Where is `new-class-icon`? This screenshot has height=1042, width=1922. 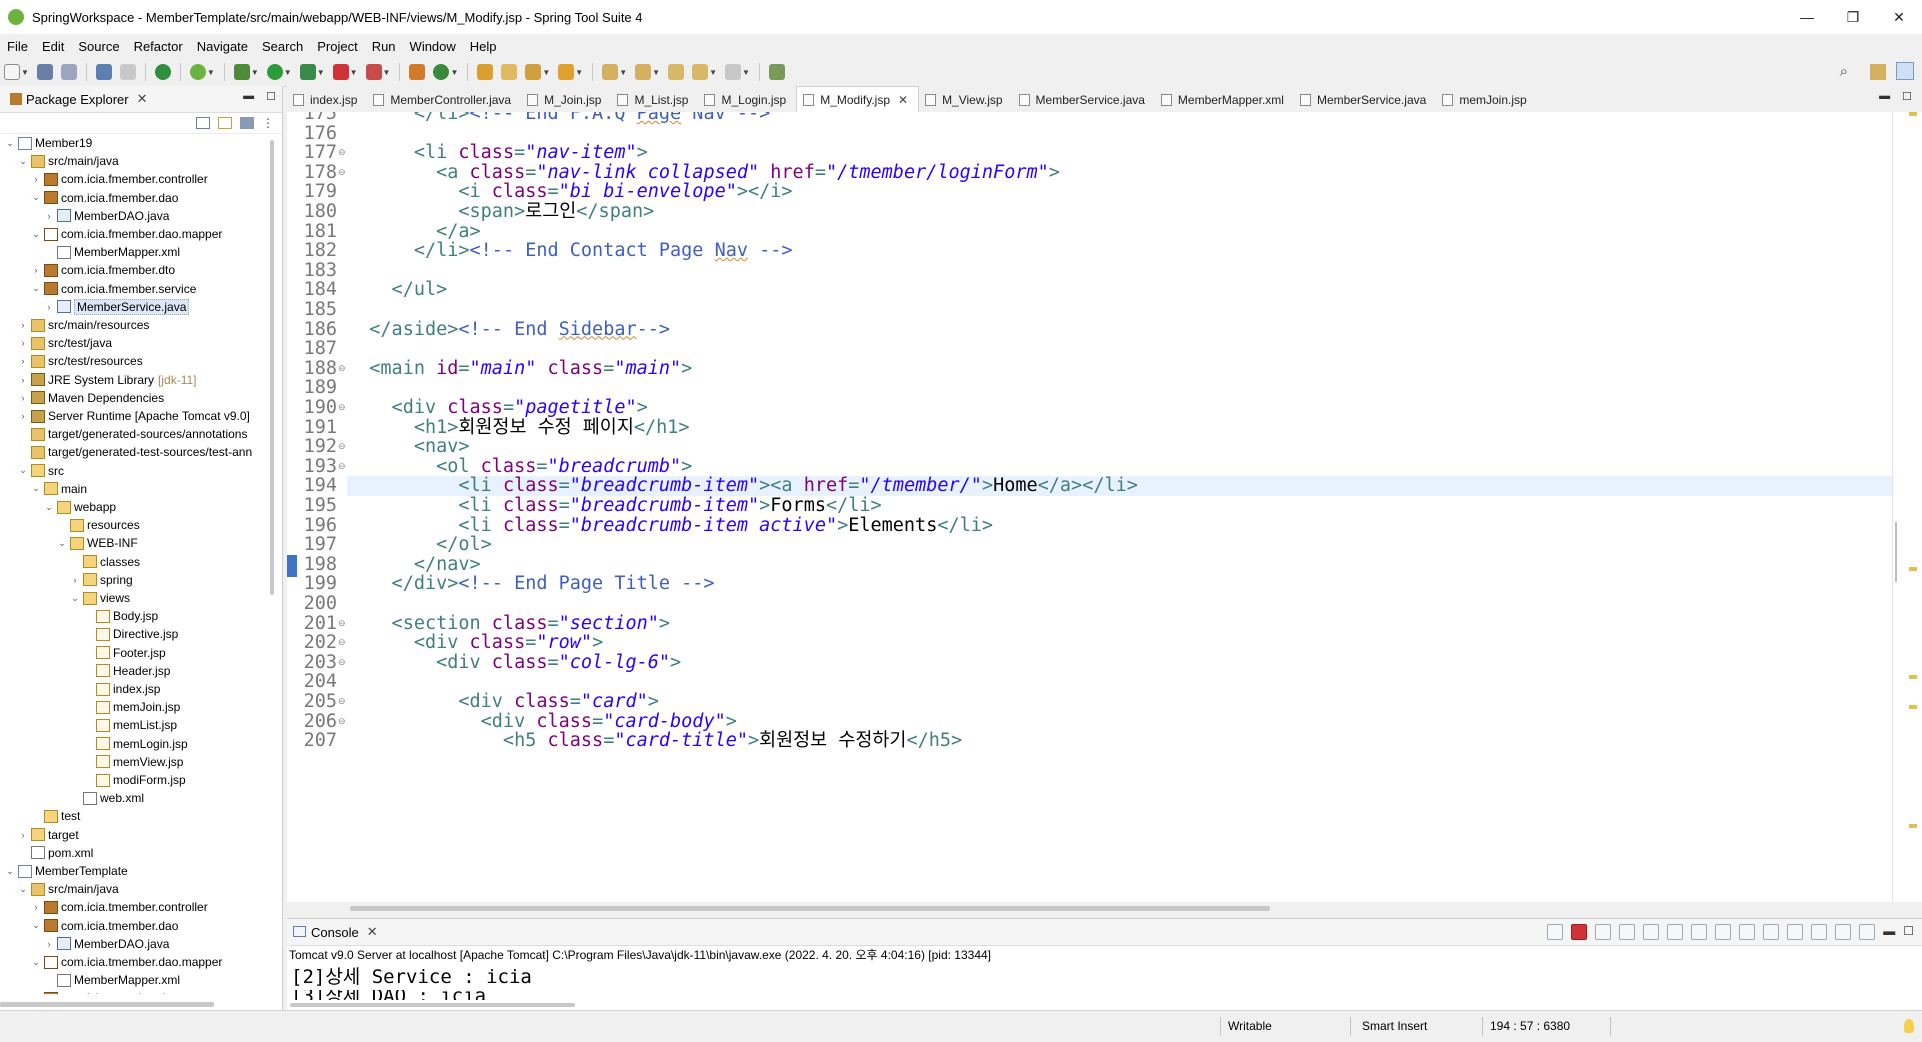
new-class-icon is located at coordinates (441, 72).